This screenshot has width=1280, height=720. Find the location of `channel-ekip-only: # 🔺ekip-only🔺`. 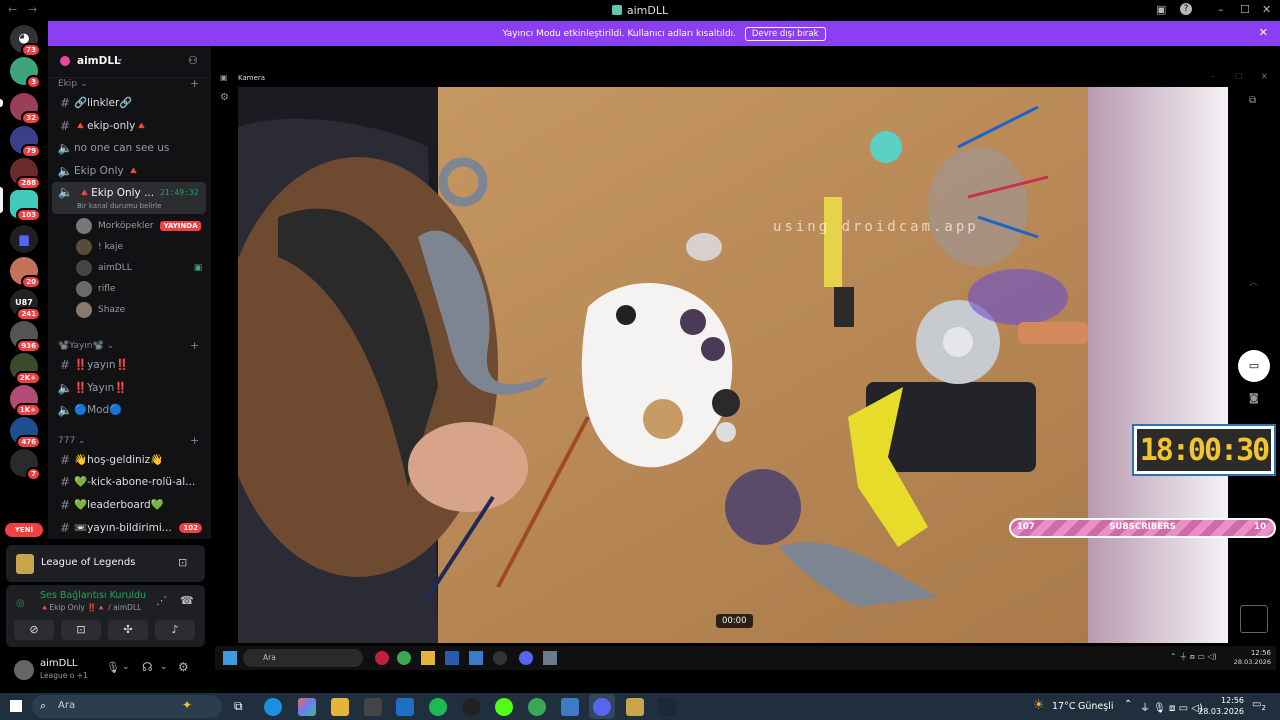

channel-ekip-only: # 🔺ekip-only🔺 is located at coordinates (129, 125).